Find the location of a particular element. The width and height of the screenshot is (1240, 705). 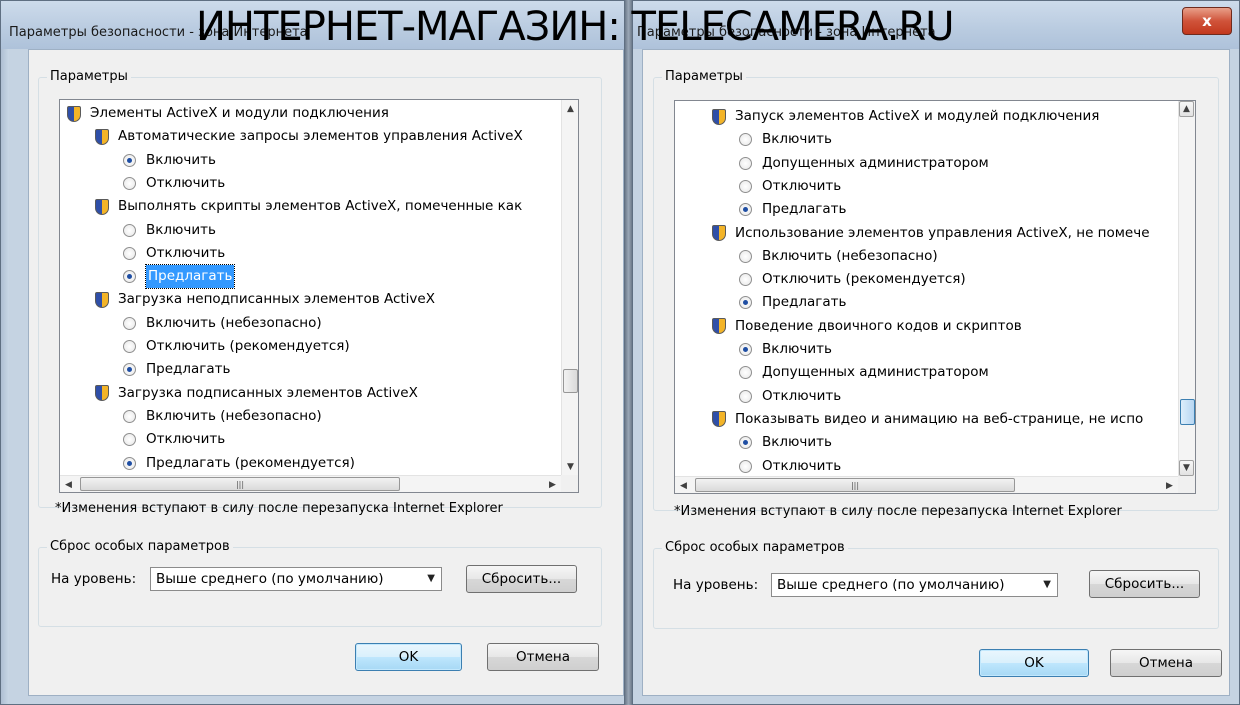

settings-option: Предлагать (рекомендуется) is located at coordinates (239, 463).